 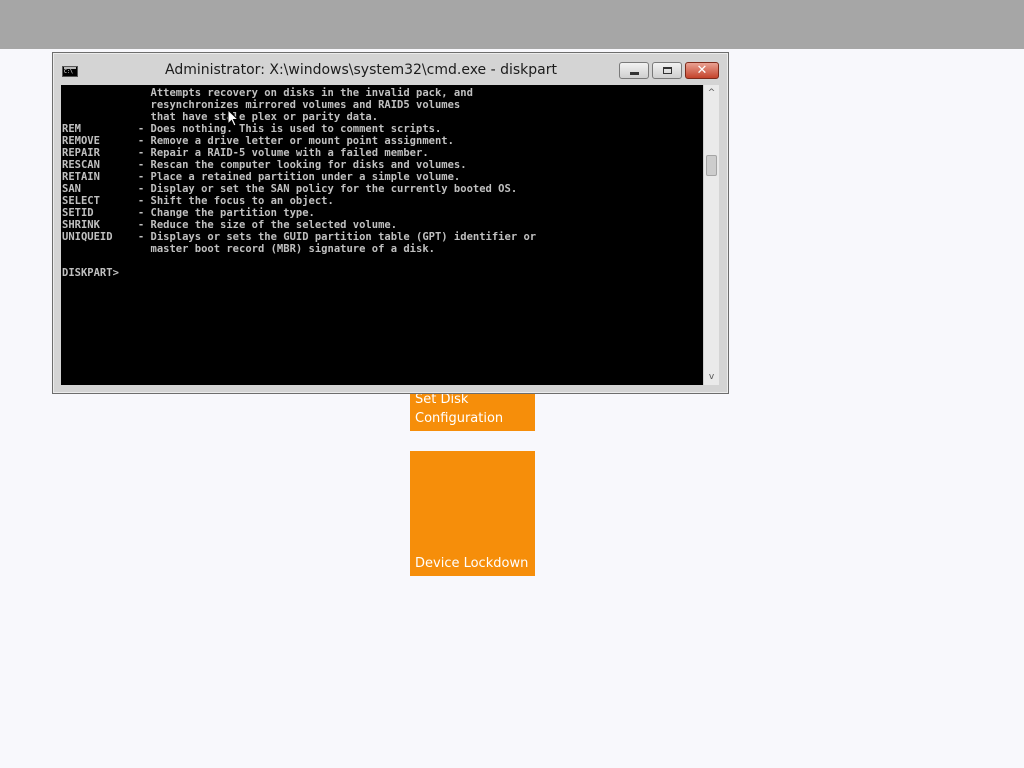 I want to click on maximize-icon, so click(x=667, y=70).